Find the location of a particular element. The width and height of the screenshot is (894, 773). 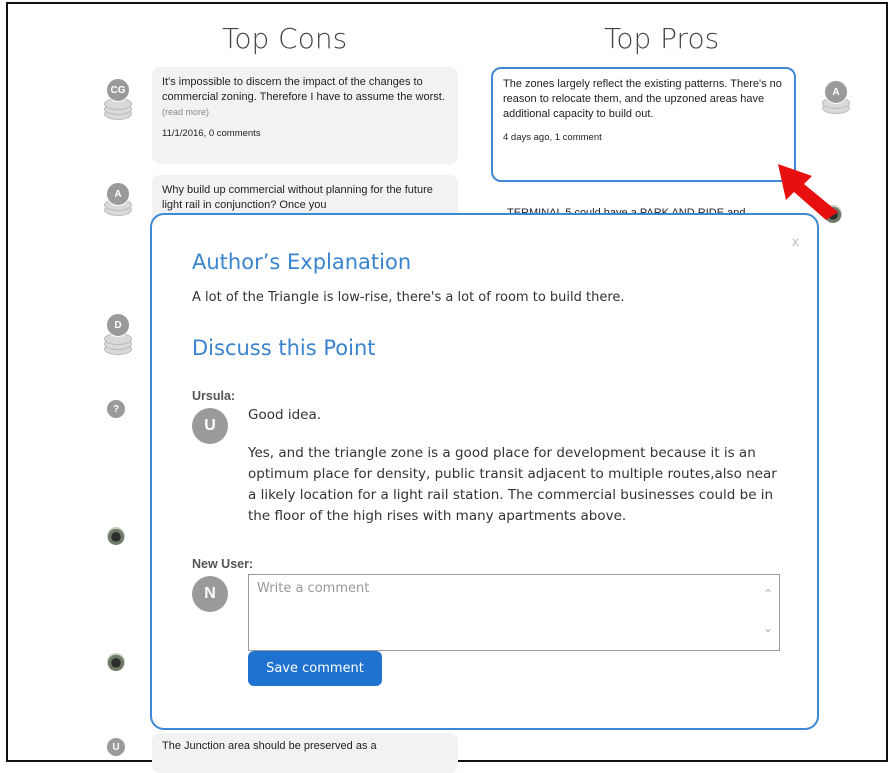

discuss-heading: Discuss this Point is located at coordinates (284, 348).